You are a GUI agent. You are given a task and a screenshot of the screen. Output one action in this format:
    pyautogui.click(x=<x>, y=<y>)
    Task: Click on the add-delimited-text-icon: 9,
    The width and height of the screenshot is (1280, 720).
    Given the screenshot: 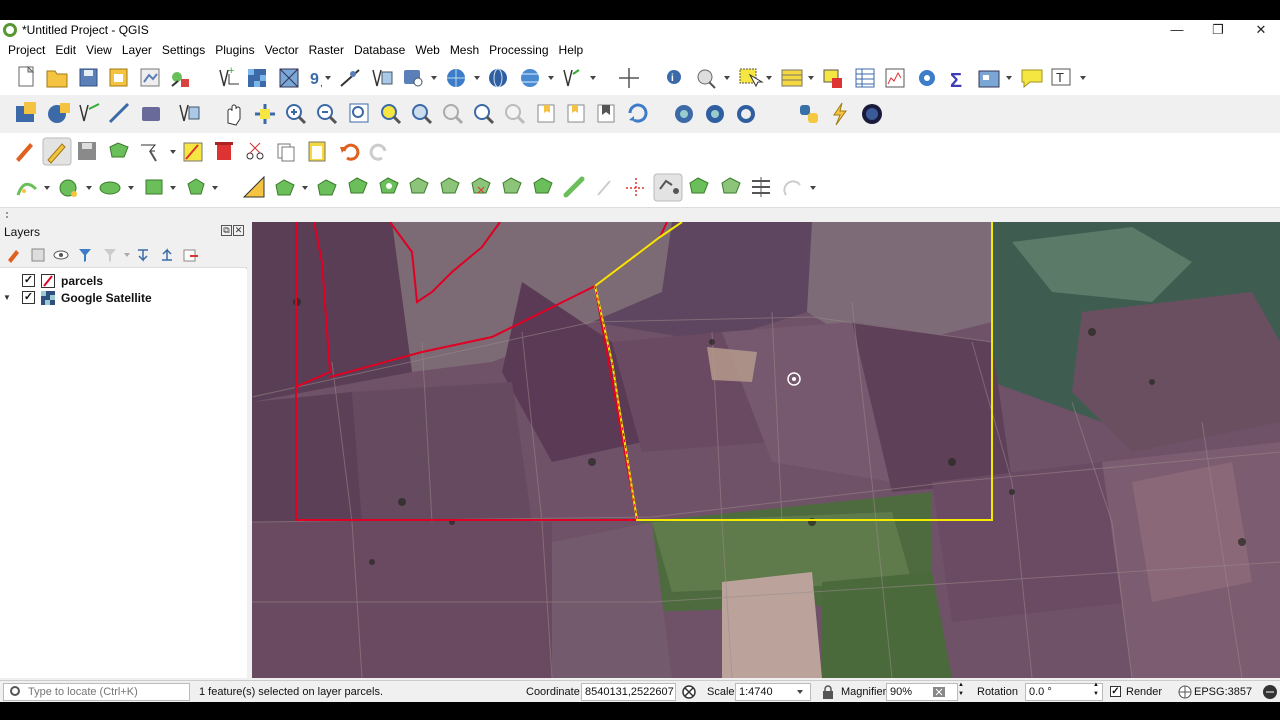 What is the action you would take?
    pyautogui.click(x=316, y=80)
    